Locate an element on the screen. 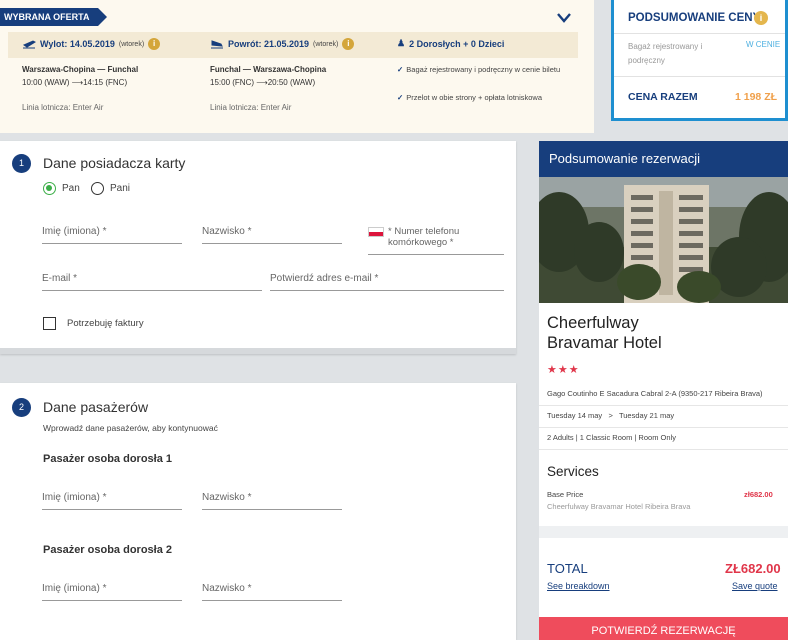 The image size is (788, 640). confirm-reservation-button: POTWIERDŹ REZERWACJĘ is located at coordinates (663, 628).